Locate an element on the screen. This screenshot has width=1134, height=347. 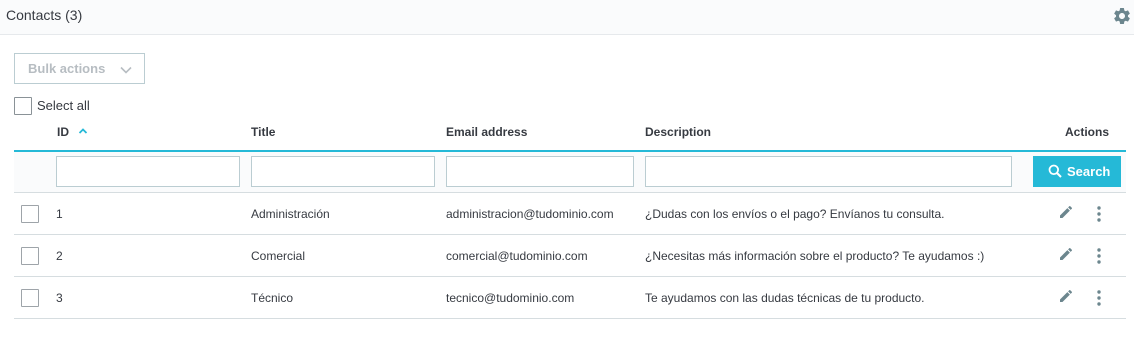
row-title: Comercial is located at coordinates (278, 256).